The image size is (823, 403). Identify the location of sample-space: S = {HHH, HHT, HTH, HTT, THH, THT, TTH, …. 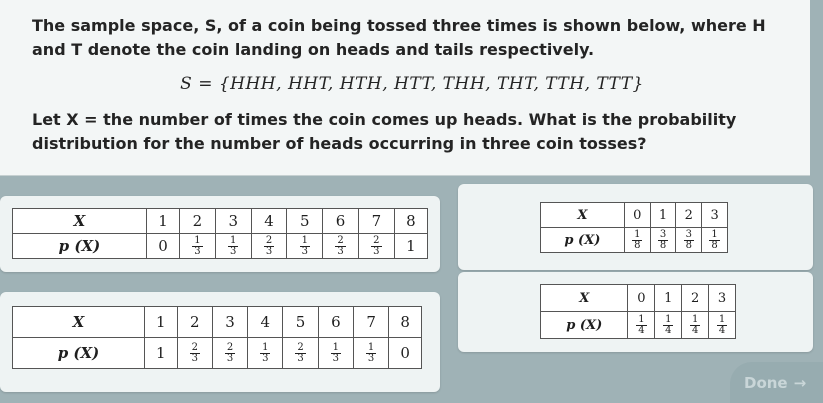
(412, 84).